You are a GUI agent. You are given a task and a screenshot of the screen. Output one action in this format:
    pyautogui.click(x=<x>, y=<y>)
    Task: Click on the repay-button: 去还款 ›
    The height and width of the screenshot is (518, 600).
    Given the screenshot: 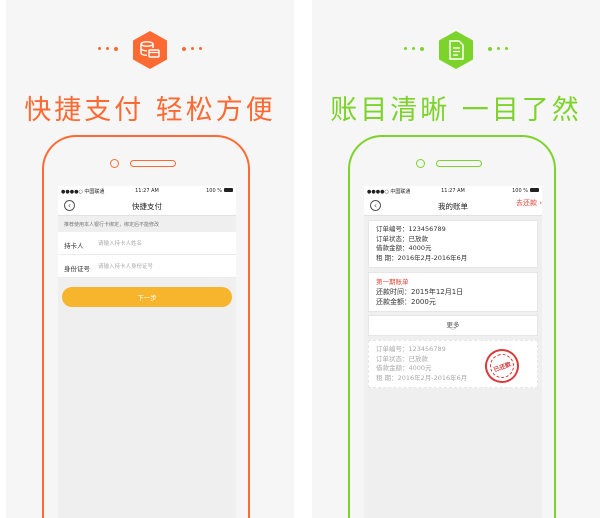 What is the action you would take?
    pyautogui.click(x=529, y=203)
    